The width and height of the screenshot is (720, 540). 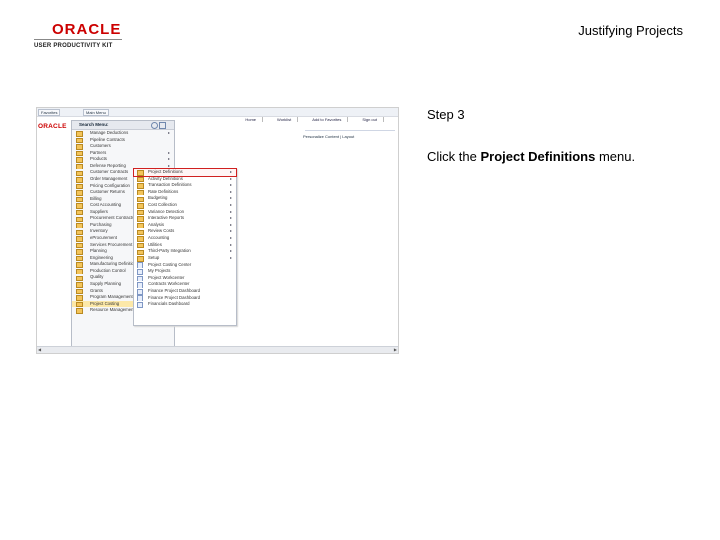 I want to click on submenu-item-project-costing-center: Project Costing Center, so click(x=185, y=265).